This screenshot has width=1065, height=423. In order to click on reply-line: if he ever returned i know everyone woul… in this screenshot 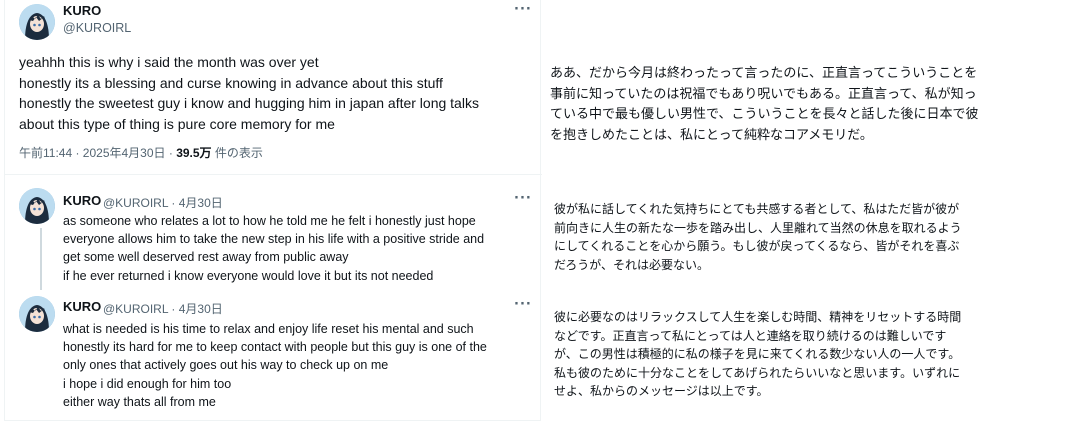, I will do `click(248, 275)`.